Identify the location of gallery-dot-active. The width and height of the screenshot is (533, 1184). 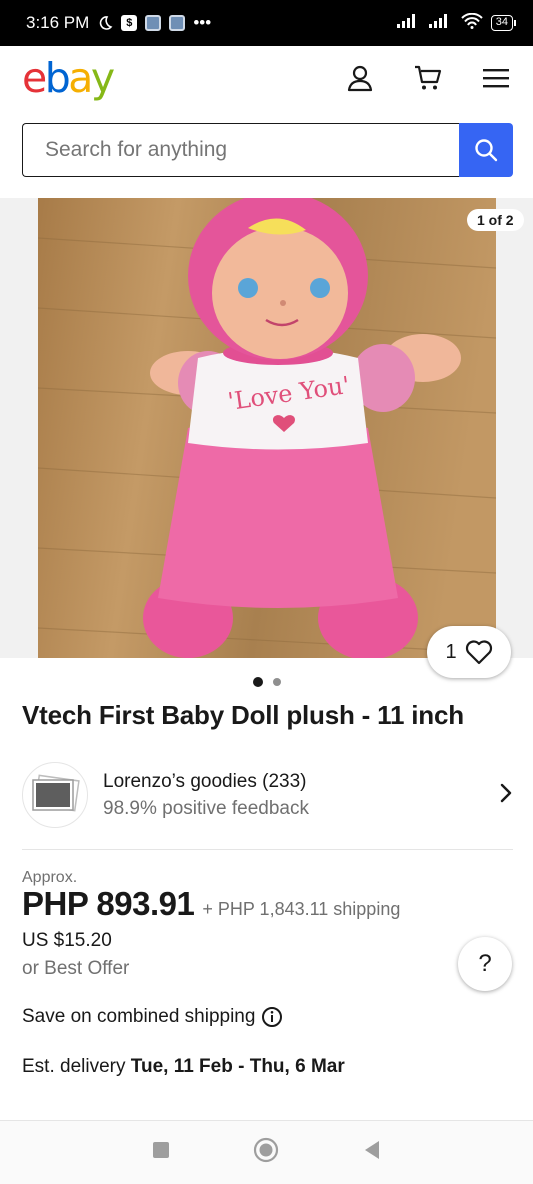
(257, 682).